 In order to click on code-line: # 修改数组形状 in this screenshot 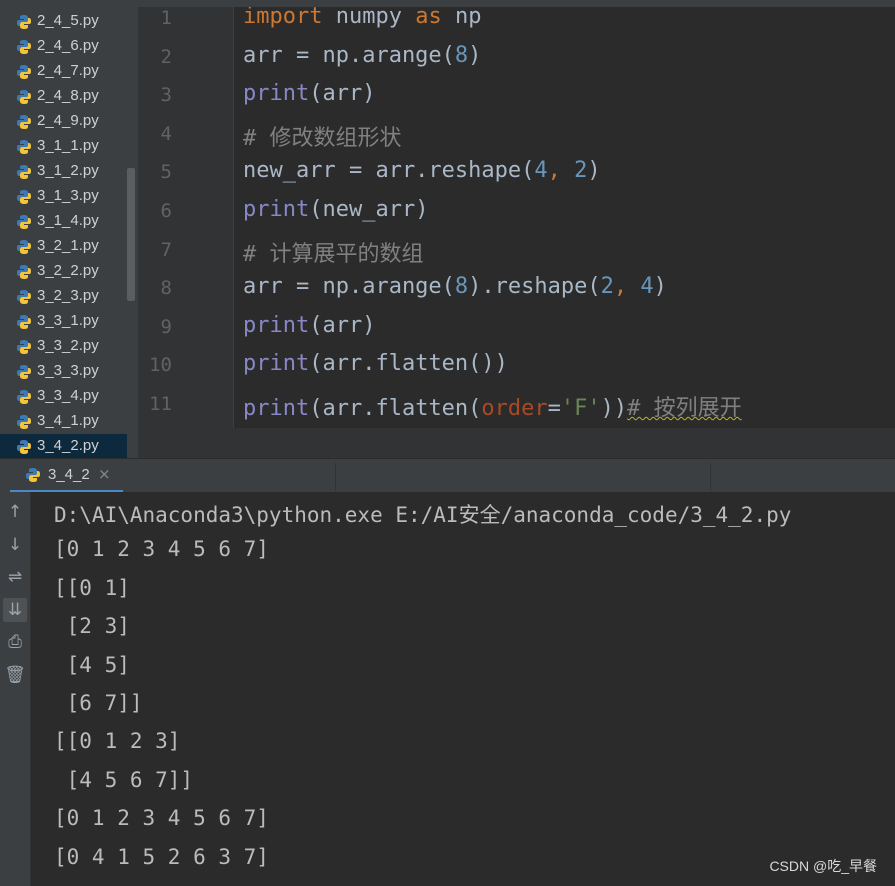, I will do `click(322, 136)`.